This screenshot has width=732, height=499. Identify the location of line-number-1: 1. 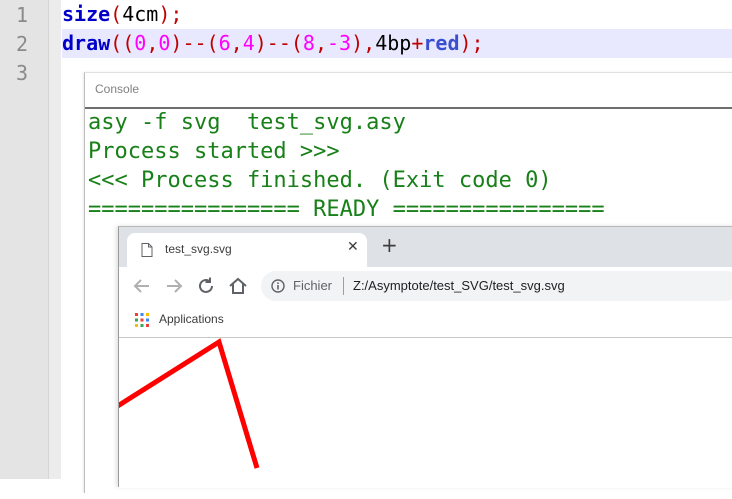
(21, 15).